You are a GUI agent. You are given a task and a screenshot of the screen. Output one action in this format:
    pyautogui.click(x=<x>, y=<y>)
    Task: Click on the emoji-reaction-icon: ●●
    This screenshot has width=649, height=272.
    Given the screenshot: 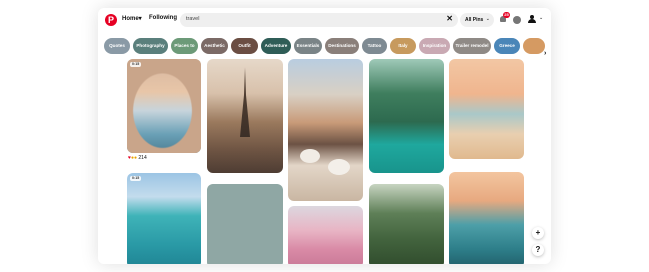 What is the action you would take?
    pyautogui.click(x=134, y=158)
    